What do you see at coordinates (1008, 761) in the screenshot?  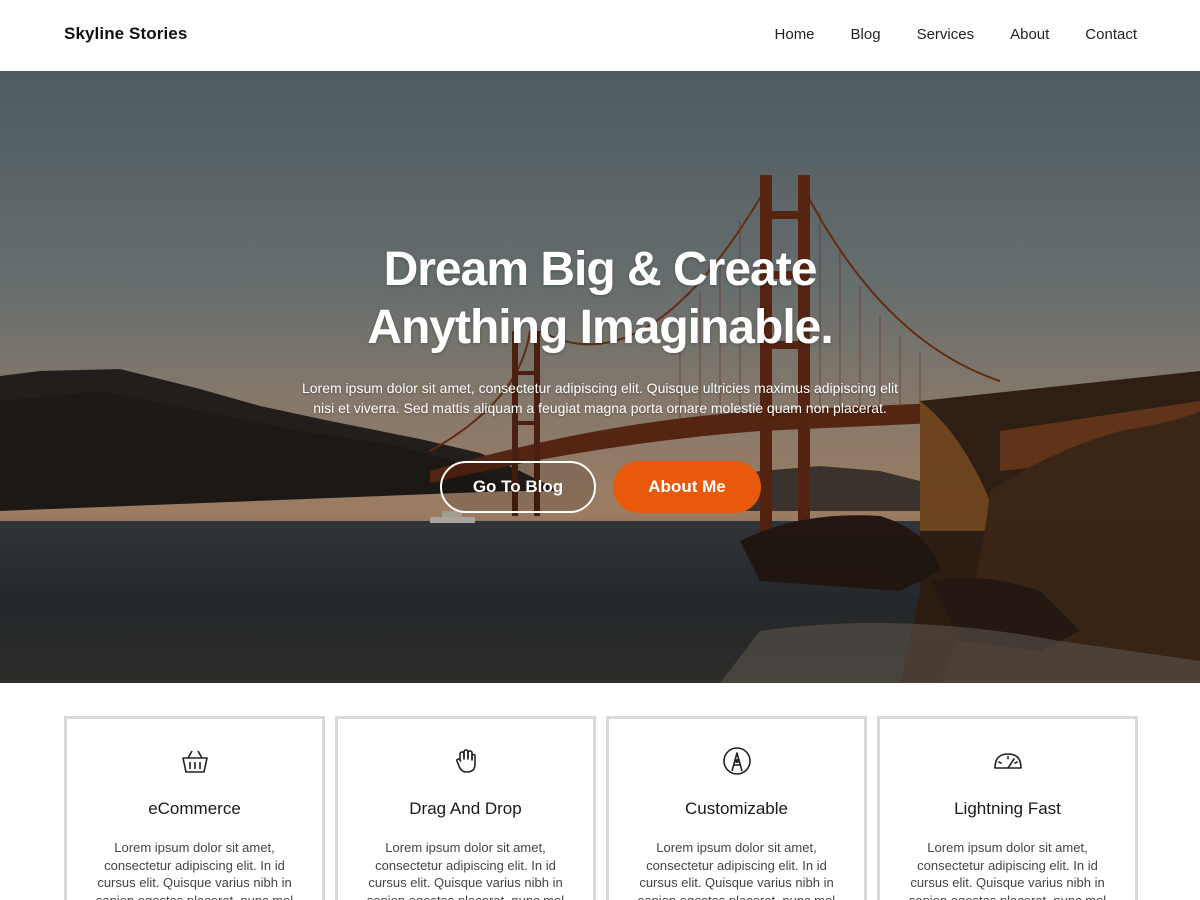 I see `speedometer-icon` at bounding box center [1008, 761].